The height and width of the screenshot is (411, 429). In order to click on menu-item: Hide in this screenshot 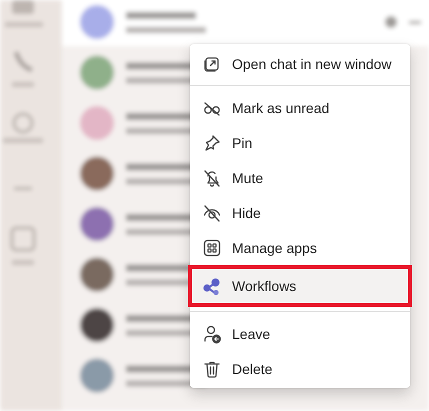, I will do `click(300, 212)`.